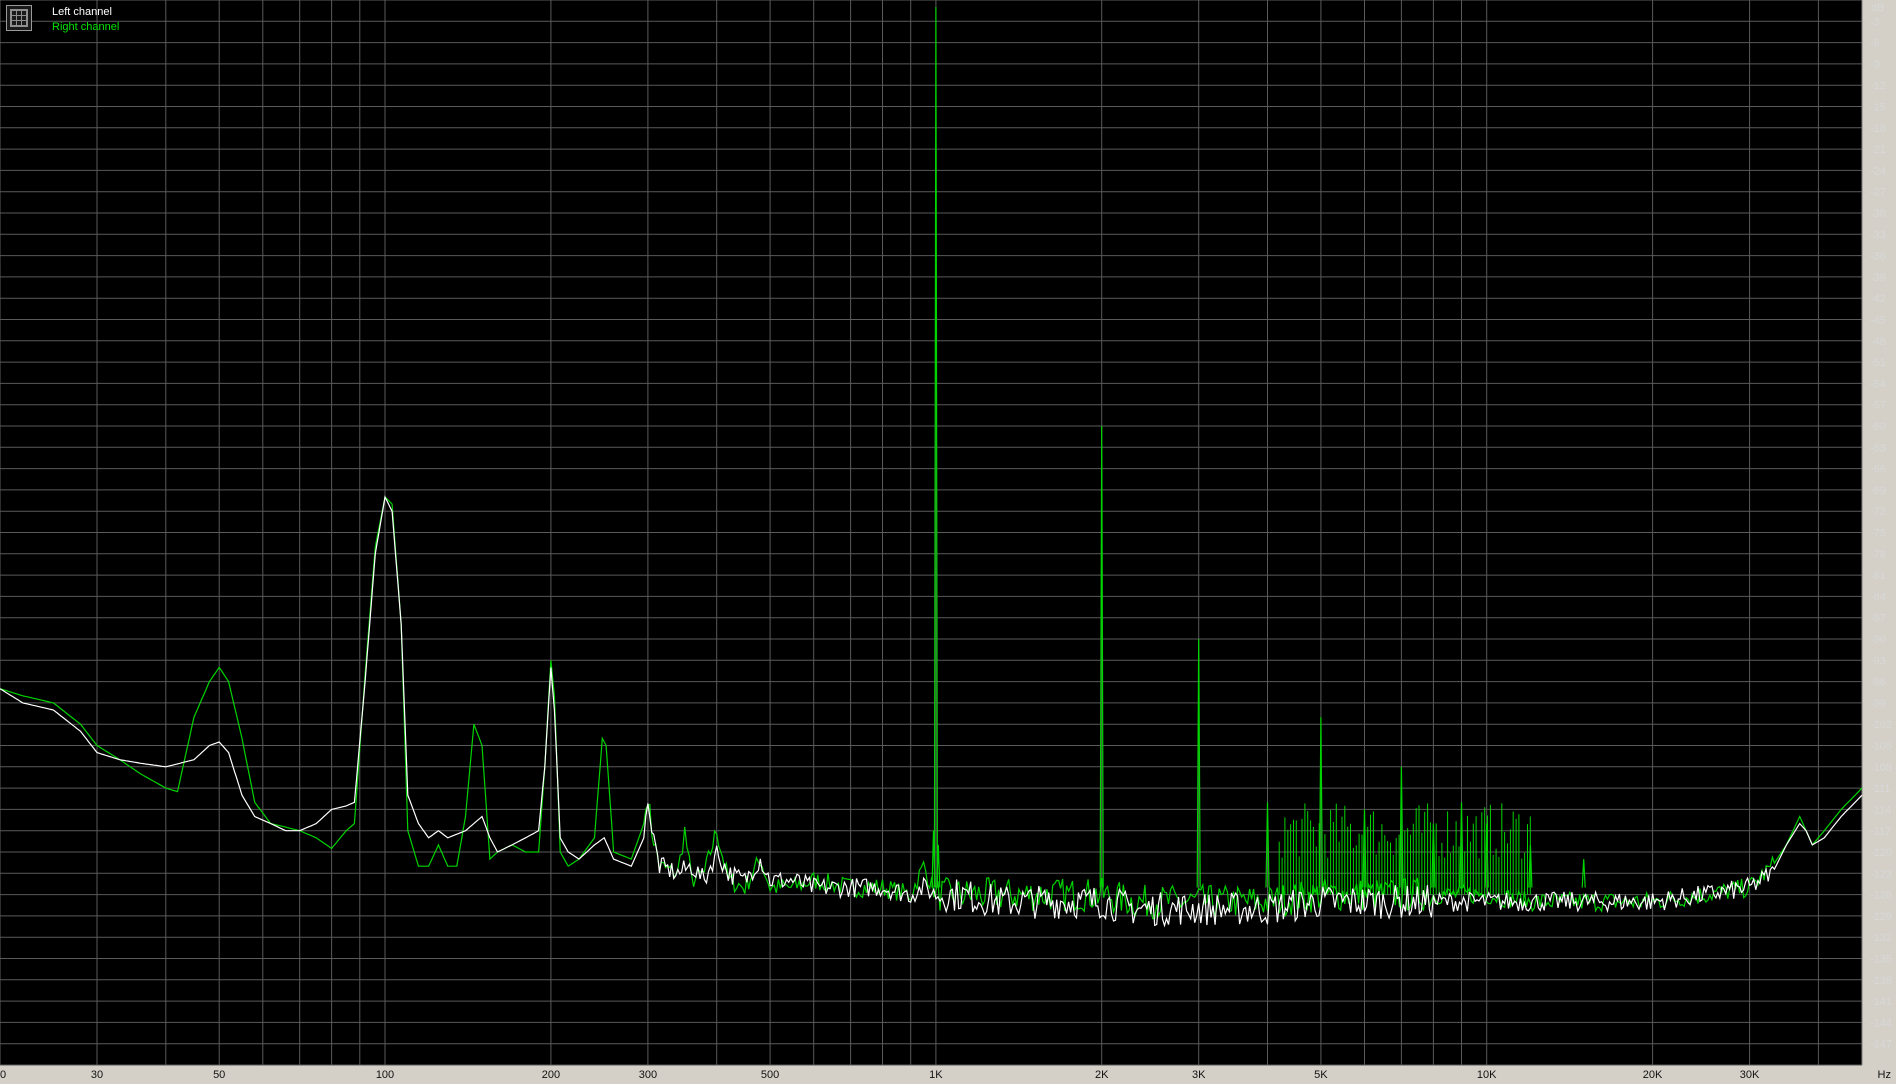 The image size is (1896, 1084). I want to click on y-tick-label: -45, so click(1878, 321).